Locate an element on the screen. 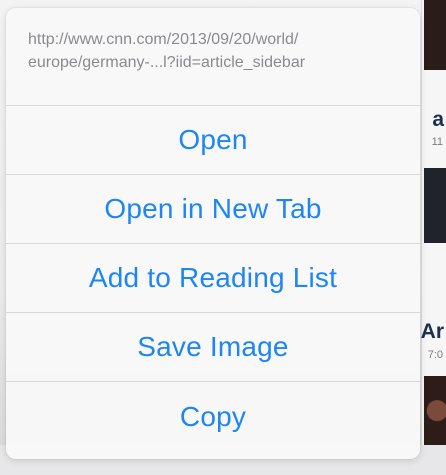 Image resolution: width=446 pixels, height=475 pixels. add-to-reading-list-button: Add to Reading List is located at coordinates (213, 278).